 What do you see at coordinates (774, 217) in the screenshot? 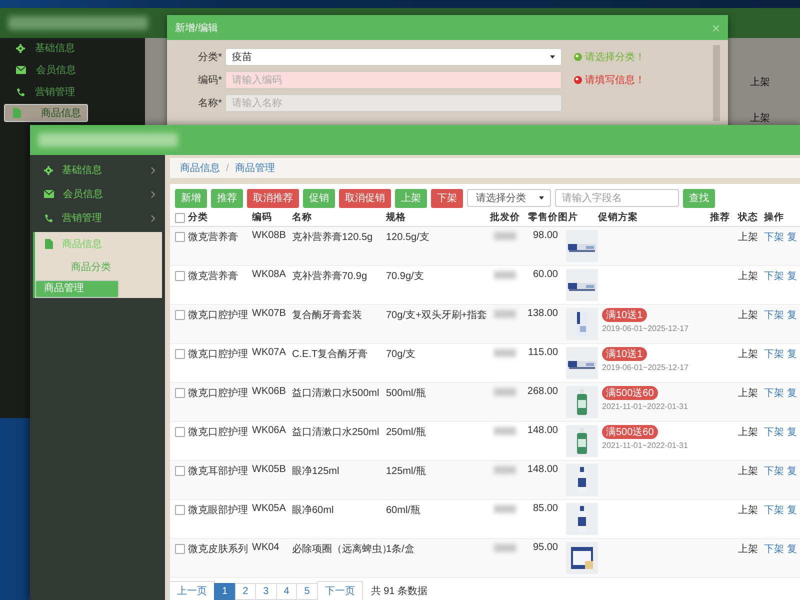
I see `column-header: 操作` at bounding box center [774, 217].